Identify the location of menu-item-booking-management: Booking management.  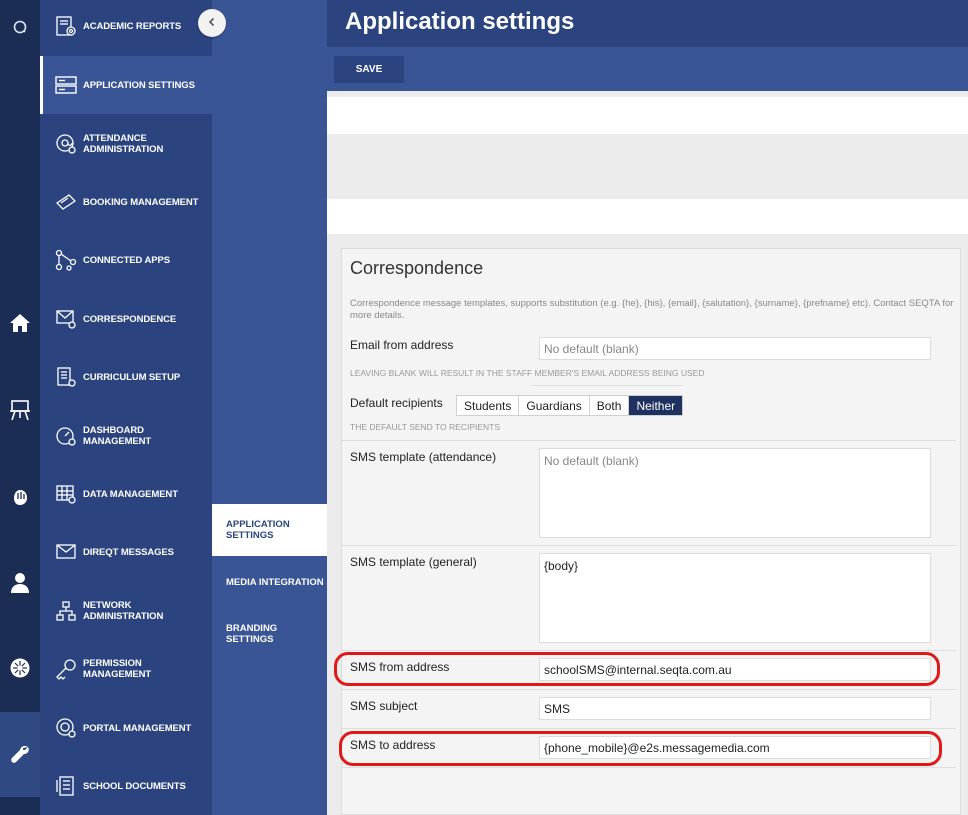
(126, 202).